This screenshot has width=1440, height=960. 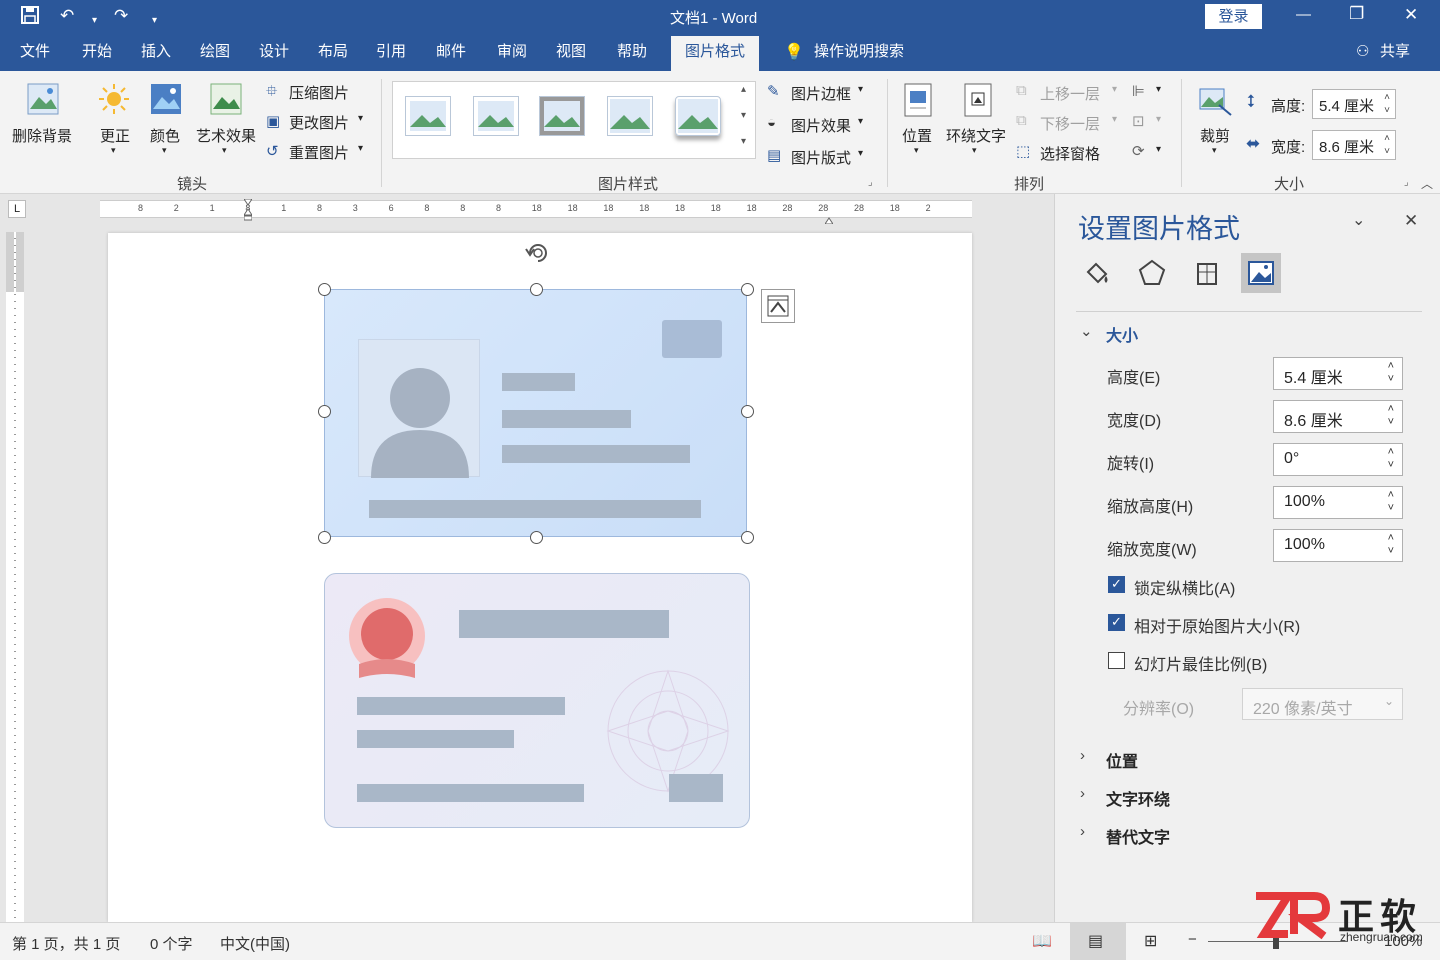 I want to click on compress-pictures-button: 压缩图片, so click(x=319, y=92).